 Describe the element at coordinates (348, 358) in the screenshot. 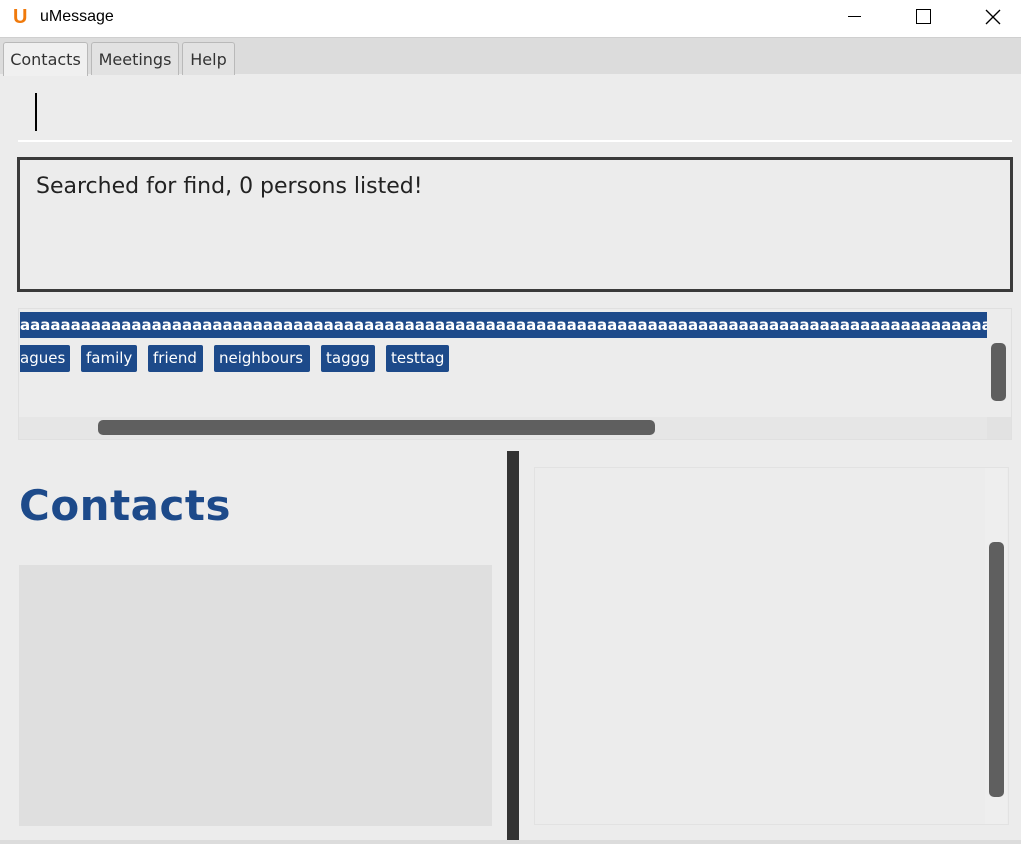

I see `tag-chip: taggg` at that location.